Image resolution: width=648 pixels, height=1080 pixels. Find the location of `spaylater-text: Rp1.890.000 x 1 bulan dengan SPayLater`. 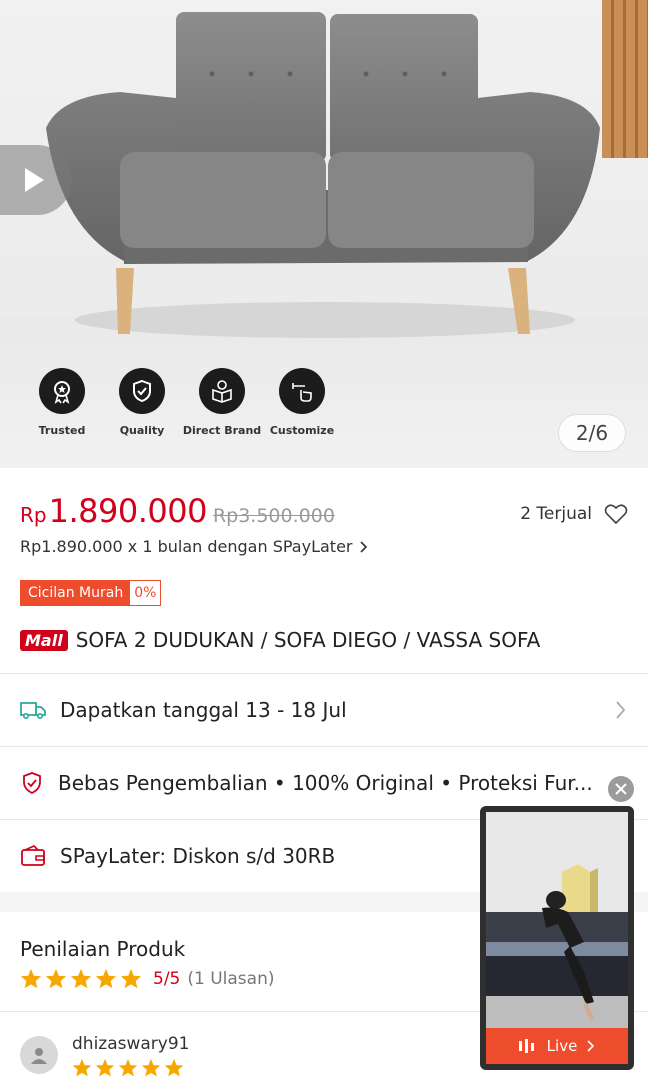

spaylater-text: Rp1.890.000 x 1 bulan dengan SPayLater is located at coordinates (186, 546).